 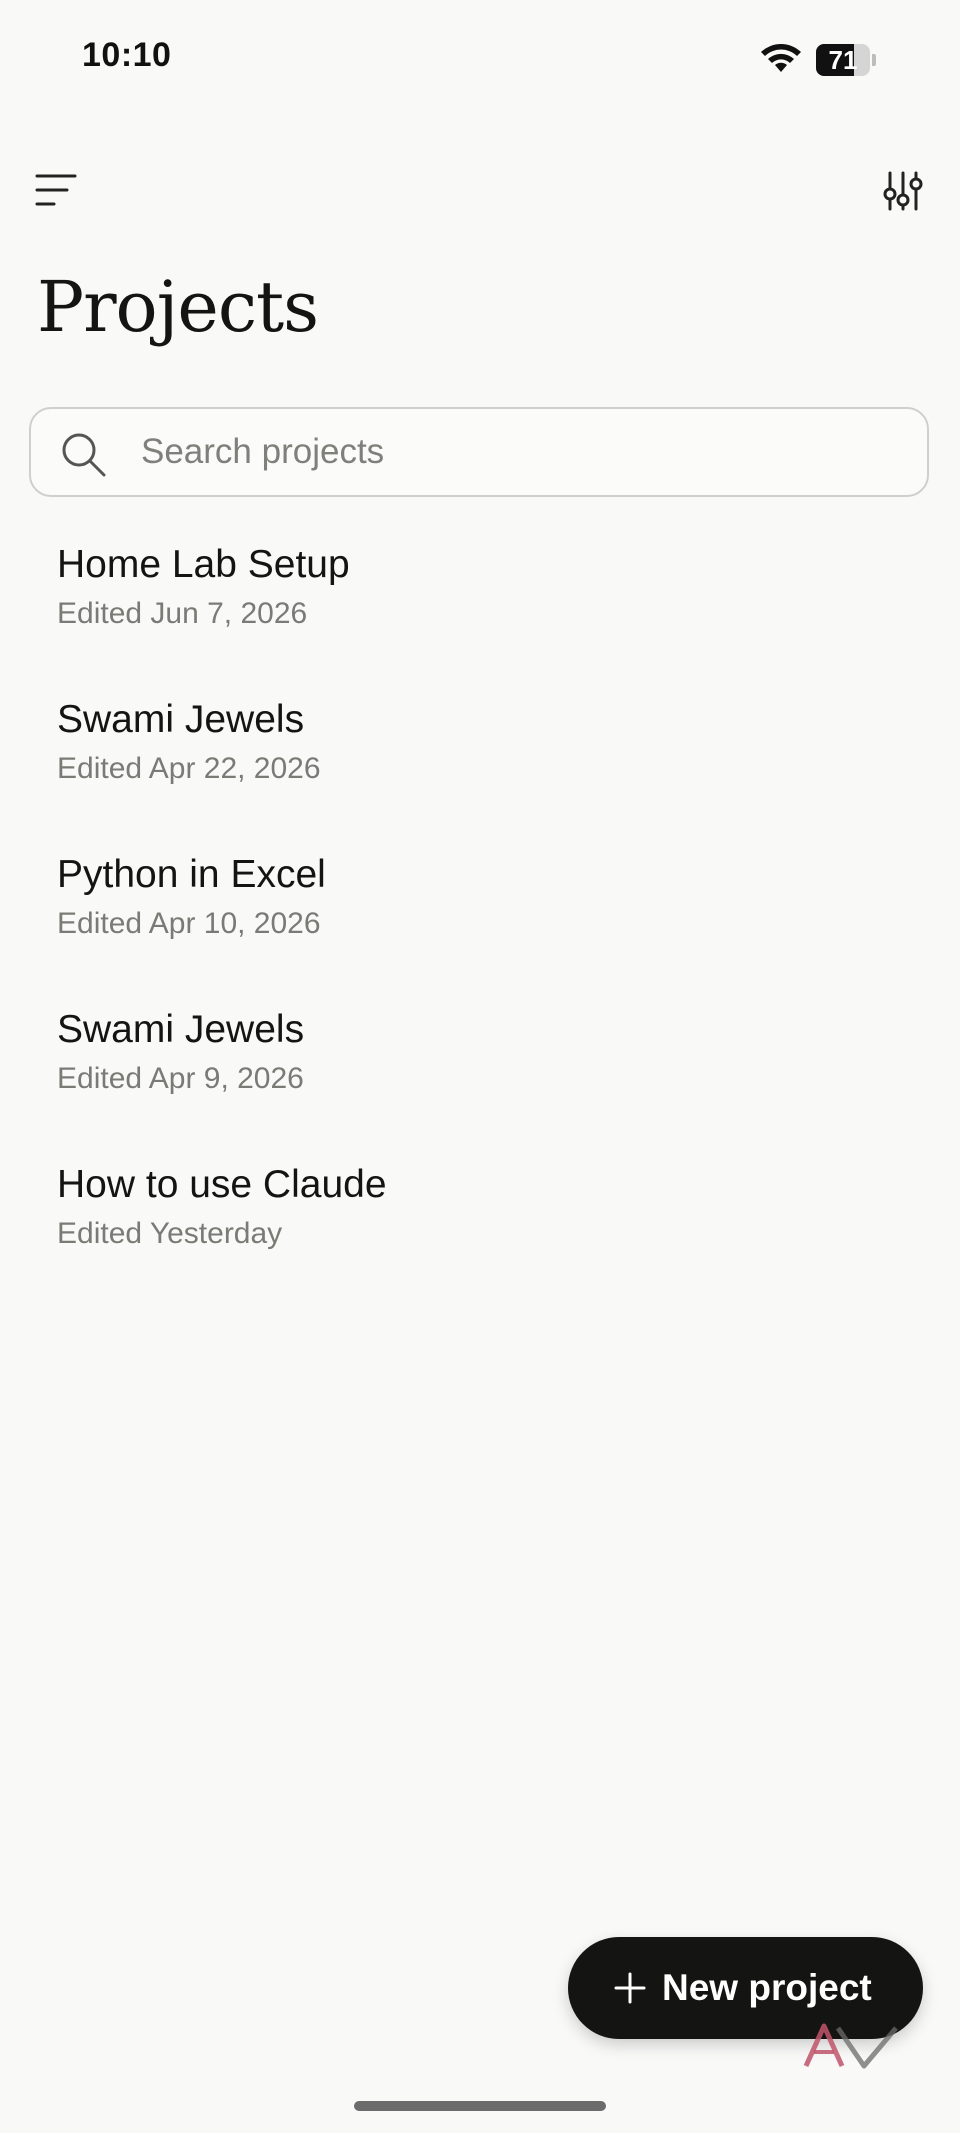 I want to click on project-list-item: Home Lab Setup Edited Jun 7, 2026, so click(x=480, y=617).